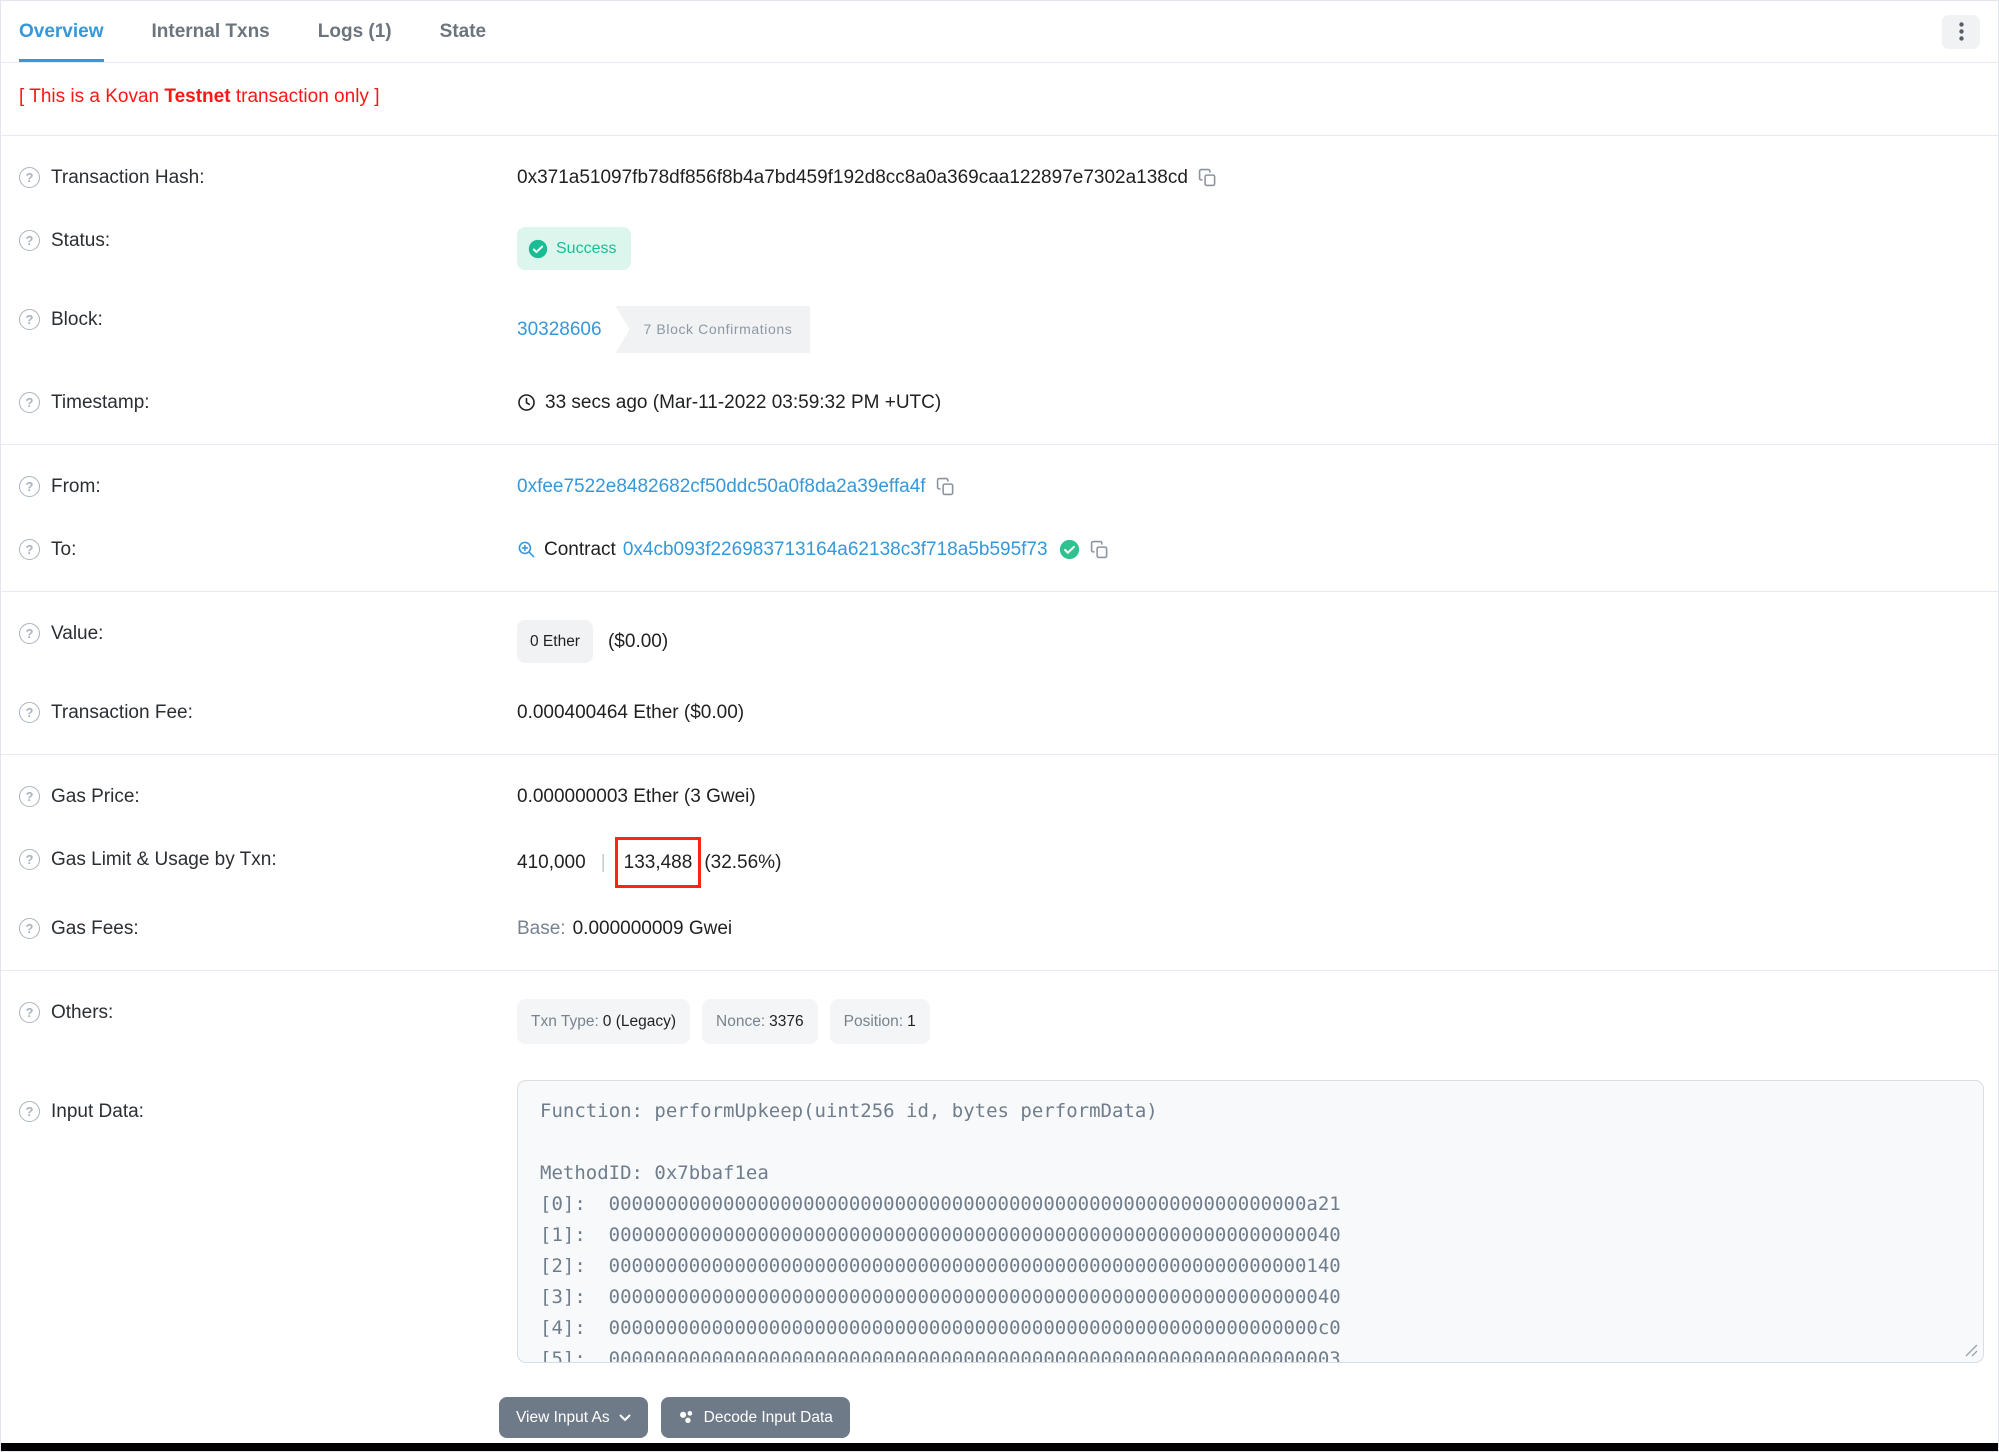 The height and width of the screenshot is (1452, 1999). Describe the element at coordinates (128, 177) in the screenshot. I see `transaction-hash-label: Transaction Hash:` at that location.